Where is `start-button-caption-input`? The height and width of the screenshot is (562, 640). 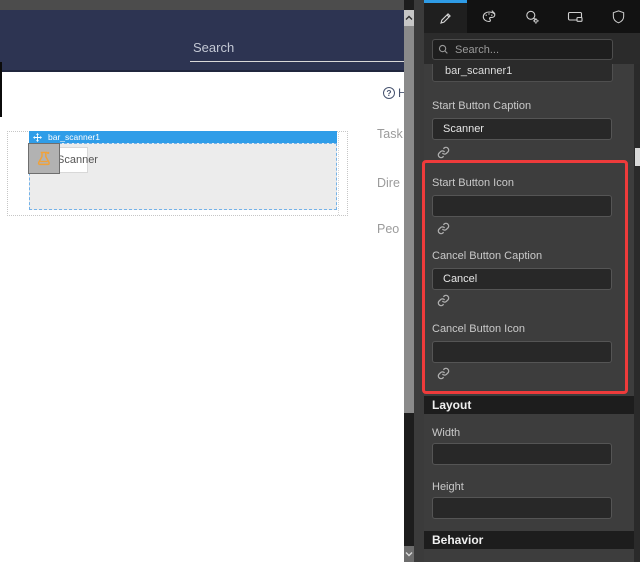 start-button-caption-input is located at coordinates (522, 129).